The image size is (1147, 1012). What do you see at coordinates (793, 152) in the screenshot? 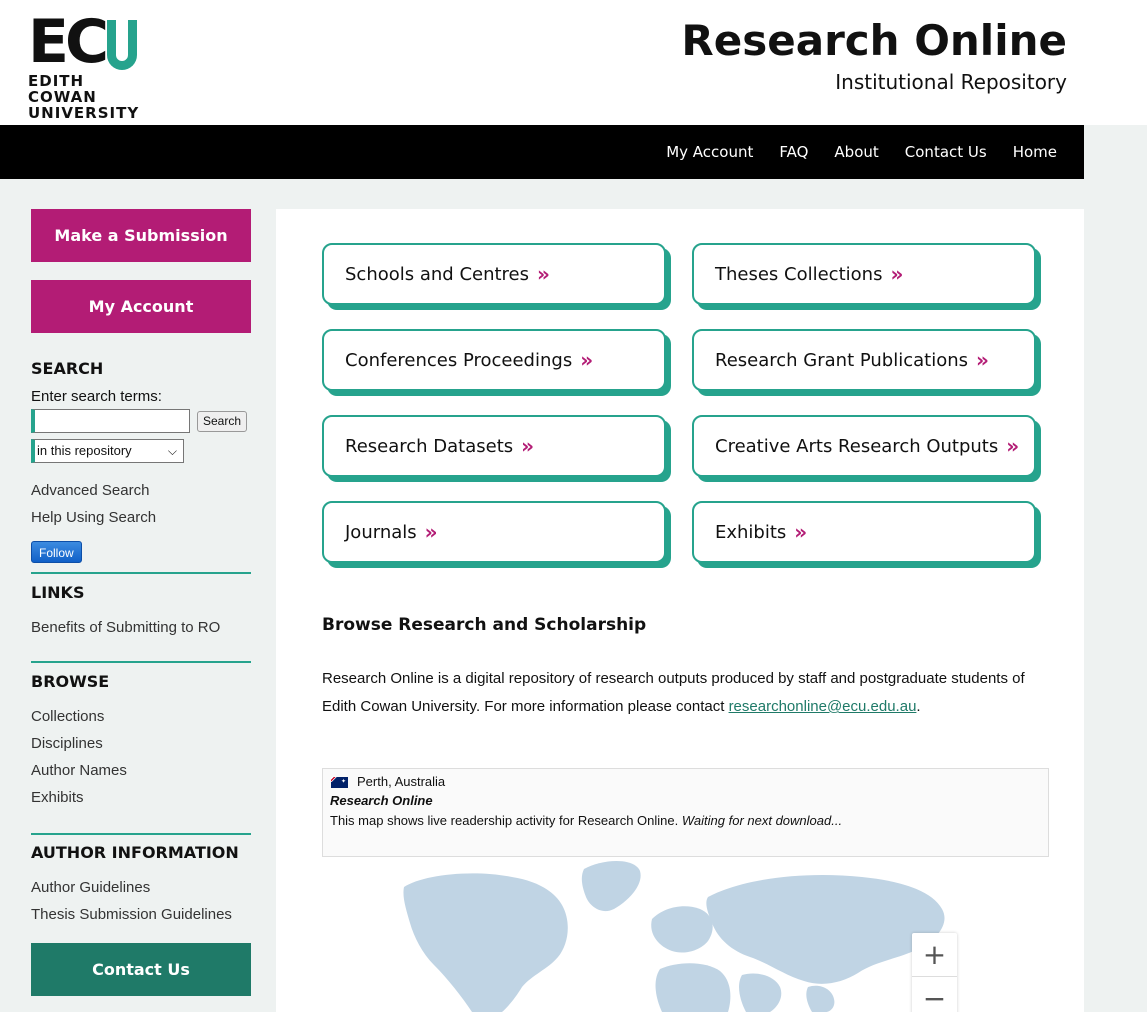
I see `nav-faq: FAQ` at bounding box center [793, 152].